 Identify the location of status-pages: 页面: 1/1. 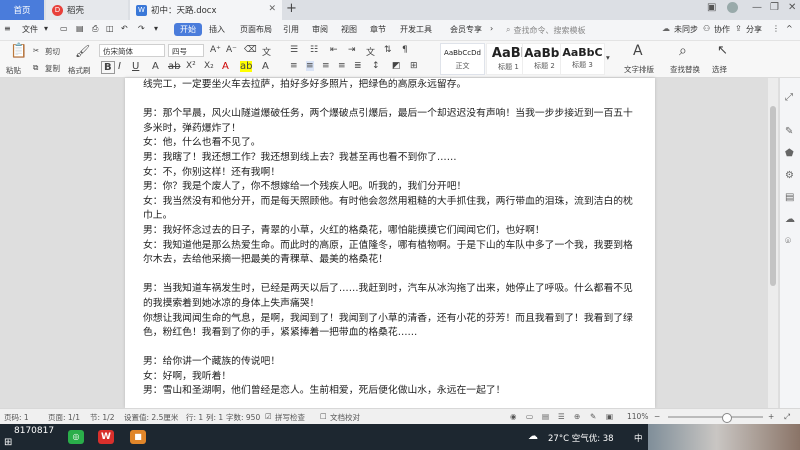
(64, 417).